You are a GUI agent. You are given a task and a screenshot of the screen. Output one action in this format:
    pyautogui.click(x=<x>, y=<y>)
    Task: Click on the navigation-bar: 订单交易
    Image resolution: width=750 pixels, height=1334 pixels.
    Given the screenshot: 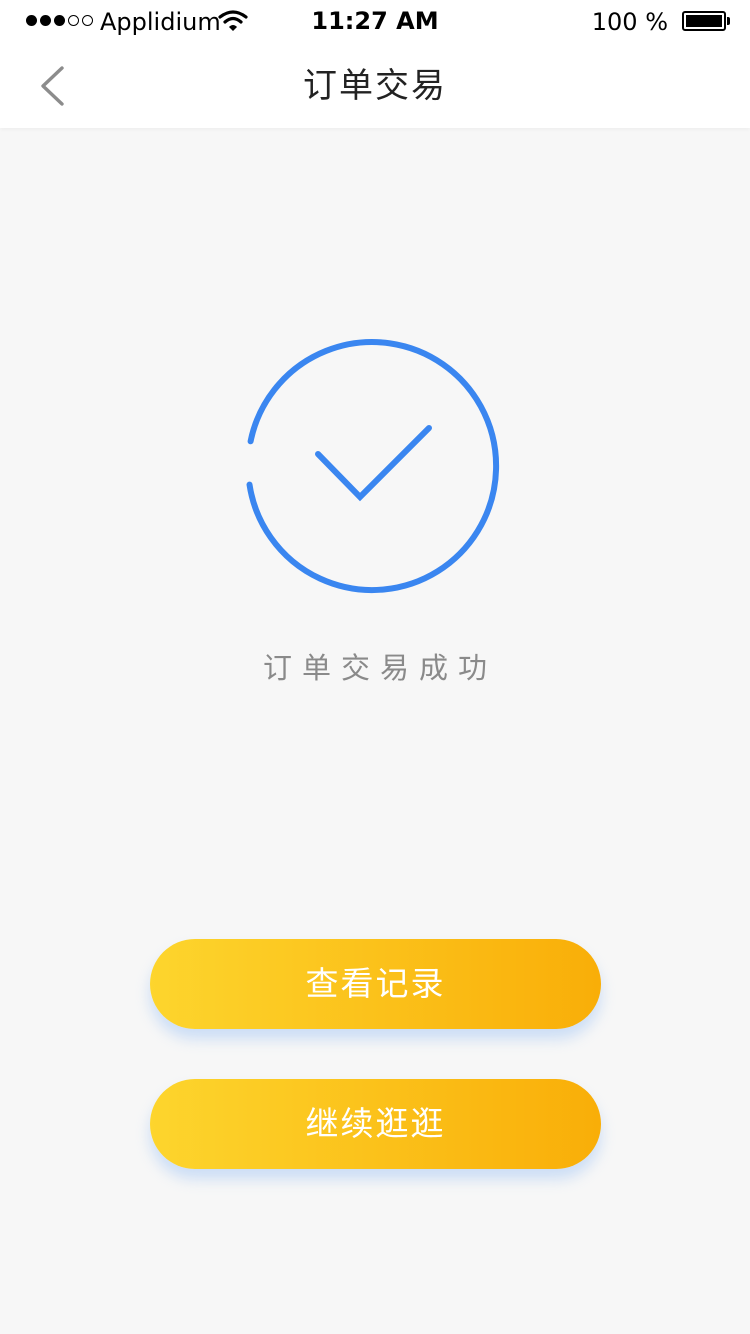 What is the action you would take?
    pyautogui.click(x=375, y=86)
    